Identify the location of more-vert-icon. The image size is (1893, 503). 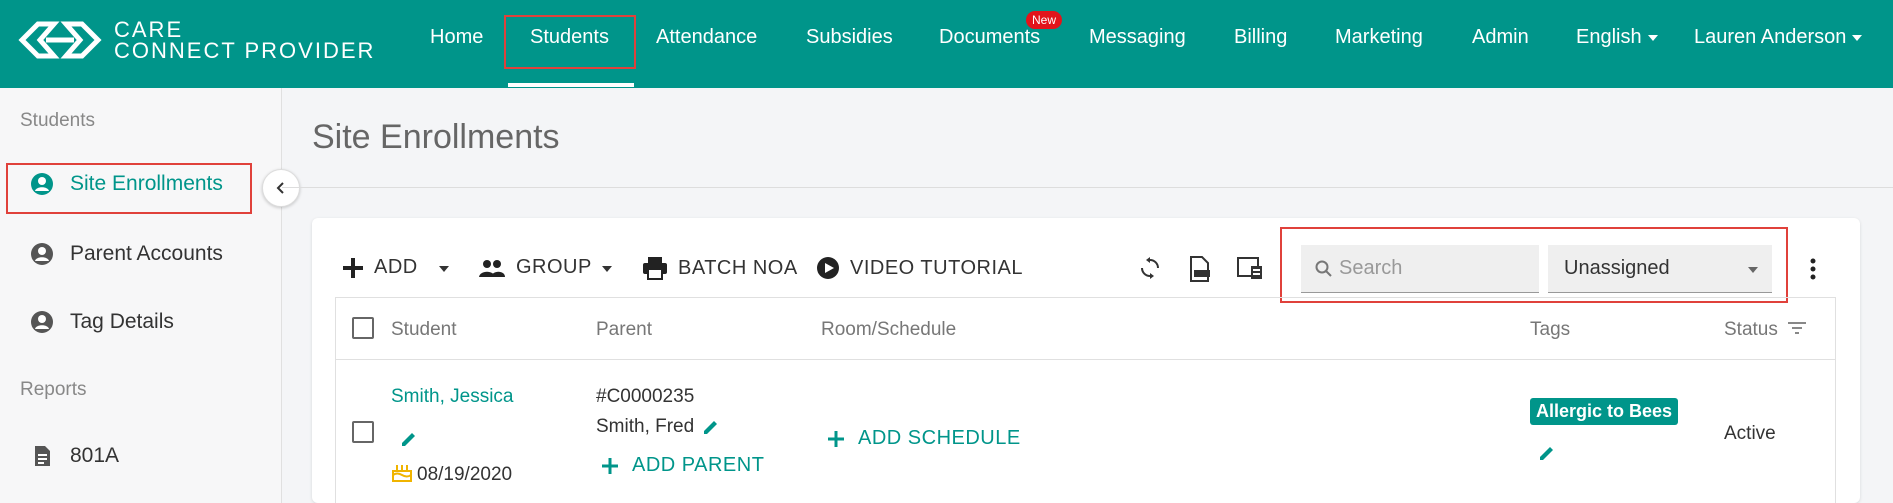
(1813, 269).